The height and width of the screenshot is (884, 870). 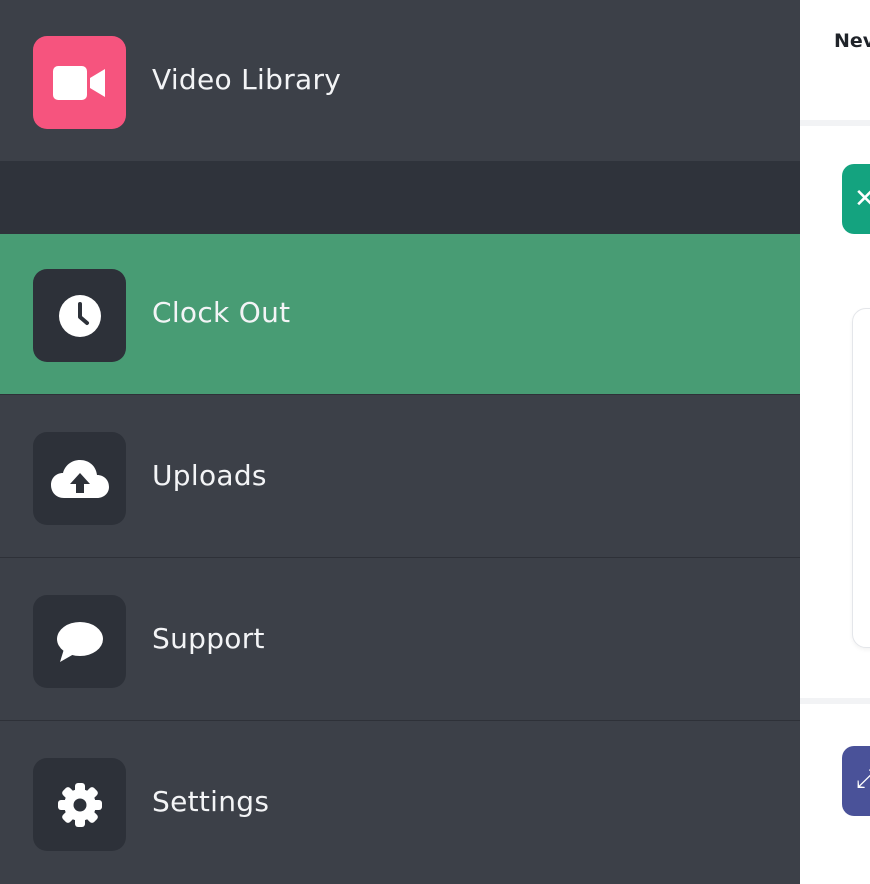 What do you see at coordinates (79, 641) in the screenshot?
I see `chat-bubble-icon` at bounding box center [79, 641].